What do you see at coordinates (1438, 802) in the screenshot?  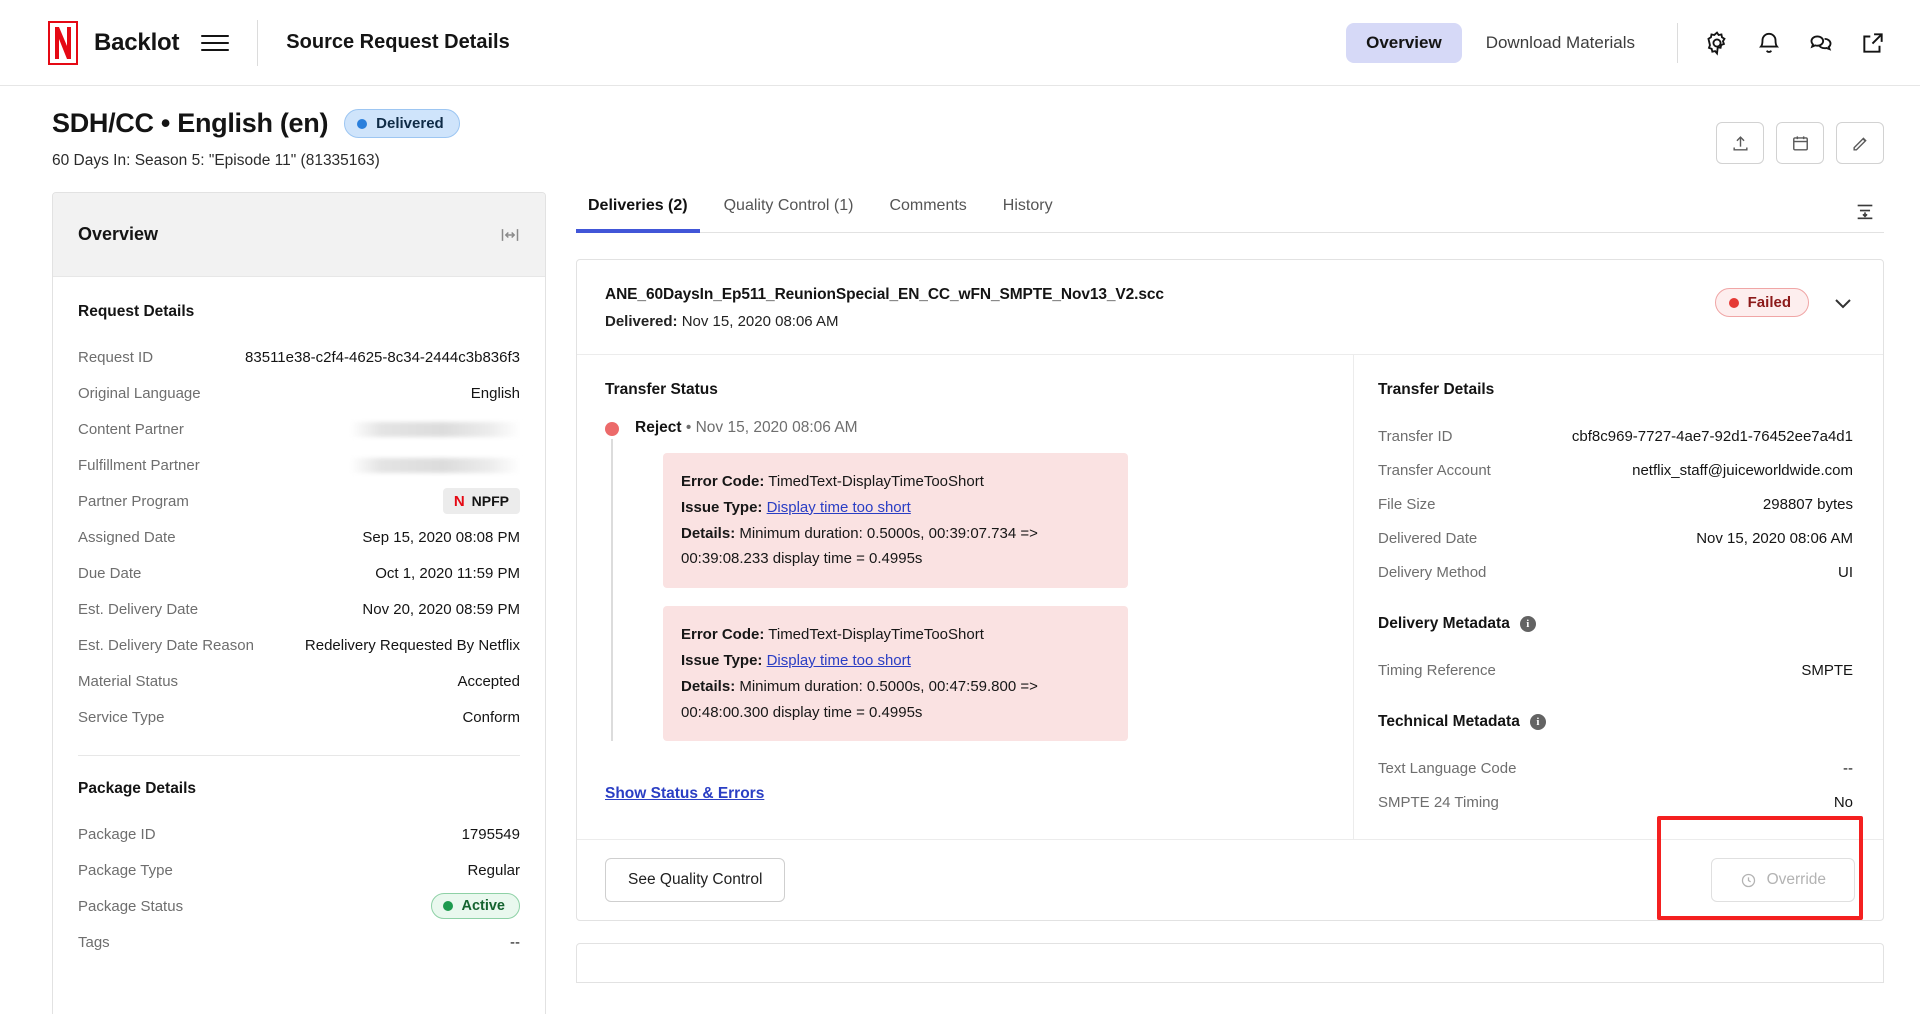 I see `kv-label: SMPTE 24 Timing` at bounding box center [1438, 802].